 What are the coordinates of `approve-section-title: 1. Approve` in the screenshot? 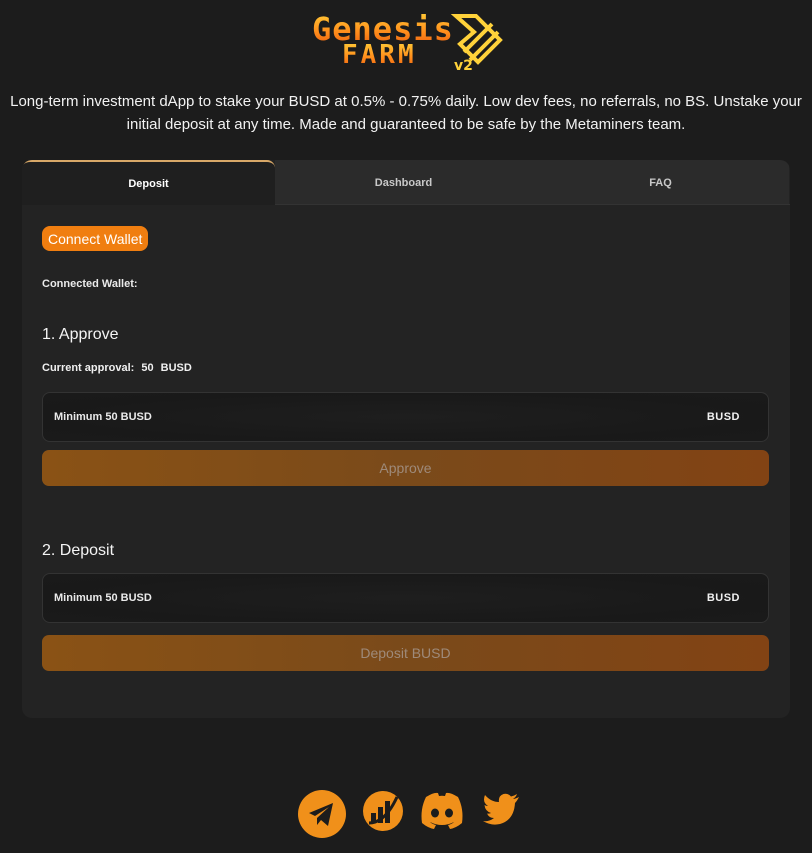 It's located at (80, 334).